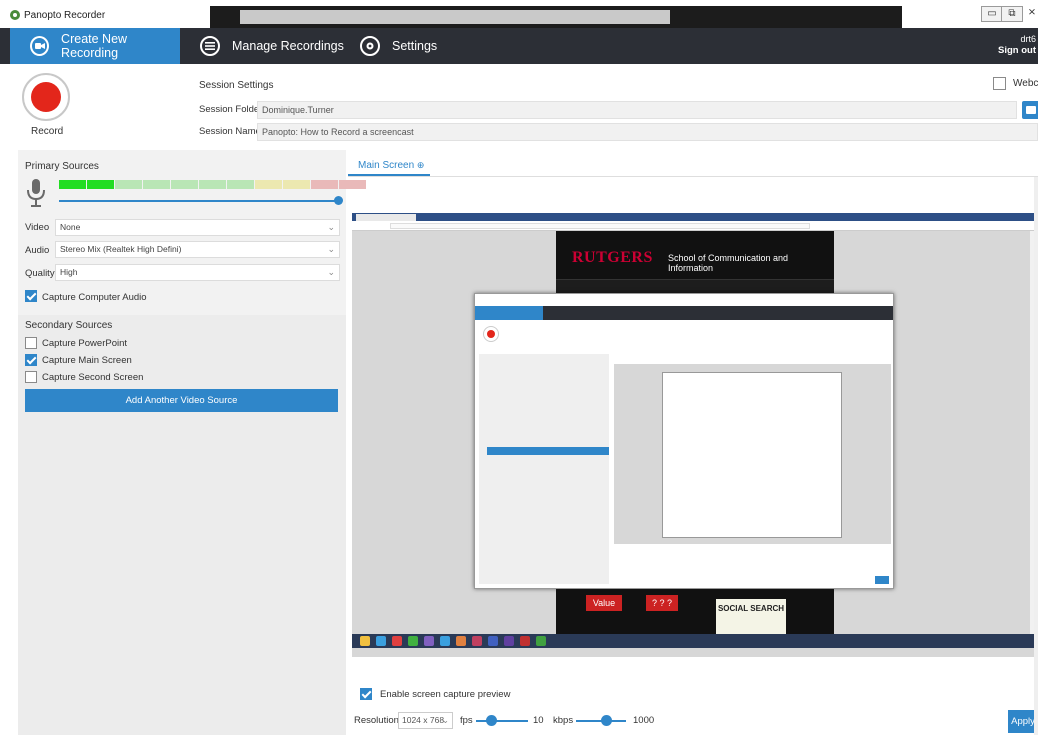  What do you see at coordinates (197, 227) in the screenshot?
I see `video-select: None ⌄` at bounding box center [197, 227].